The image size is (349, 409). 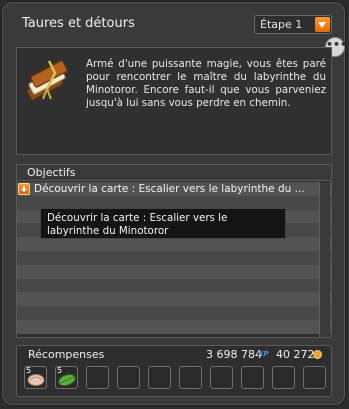 What do you see at coordinates (281, 24) in the screenshot?
I see `step-dropdown-value: Étape 1` at bounding box center [281, 24].